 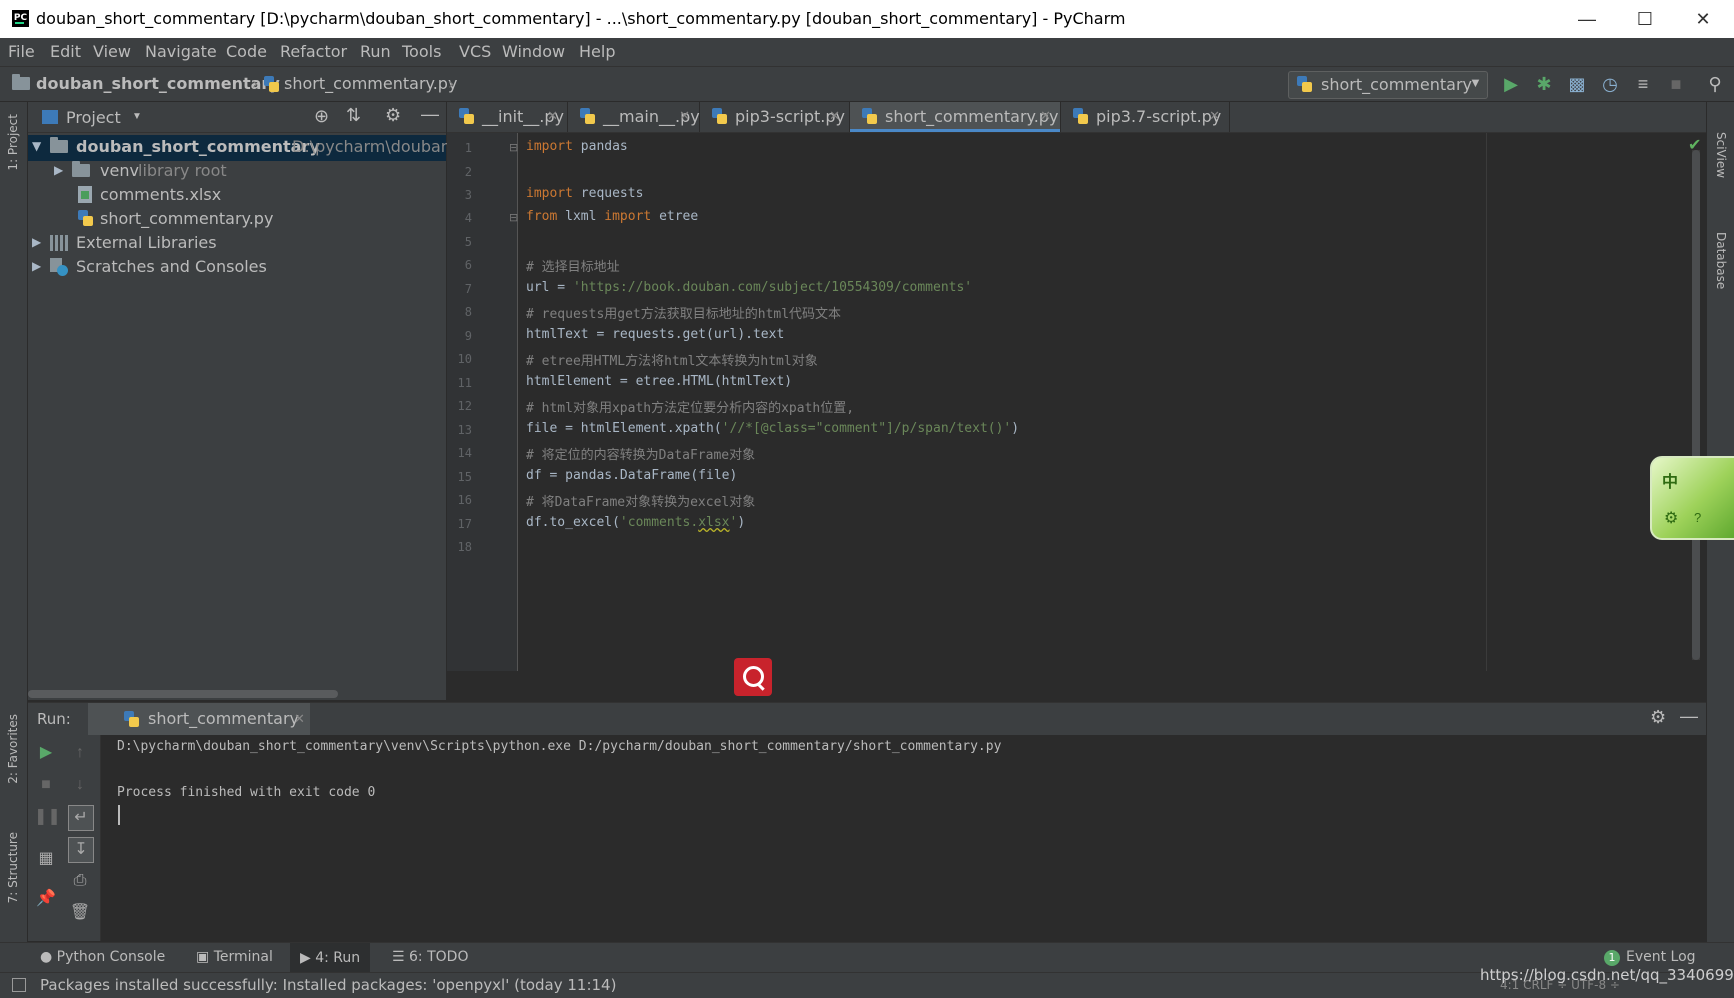 What do you see at coordinates (1544, 84) in the screenshot?
I see `debug-icon: ✱` at bounding box center [1544, 84].